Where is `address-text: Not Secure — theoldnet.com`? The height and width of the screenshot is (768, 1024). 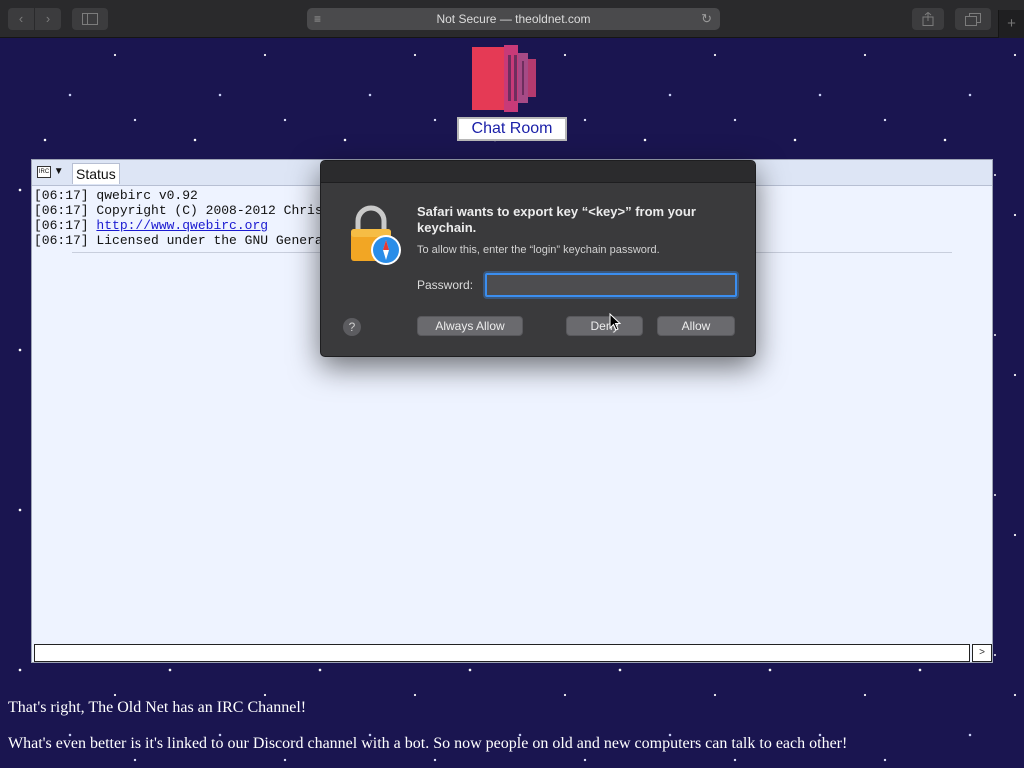 address-text: Not Secure — theoldnet.com is located at coordinates (513, 19).